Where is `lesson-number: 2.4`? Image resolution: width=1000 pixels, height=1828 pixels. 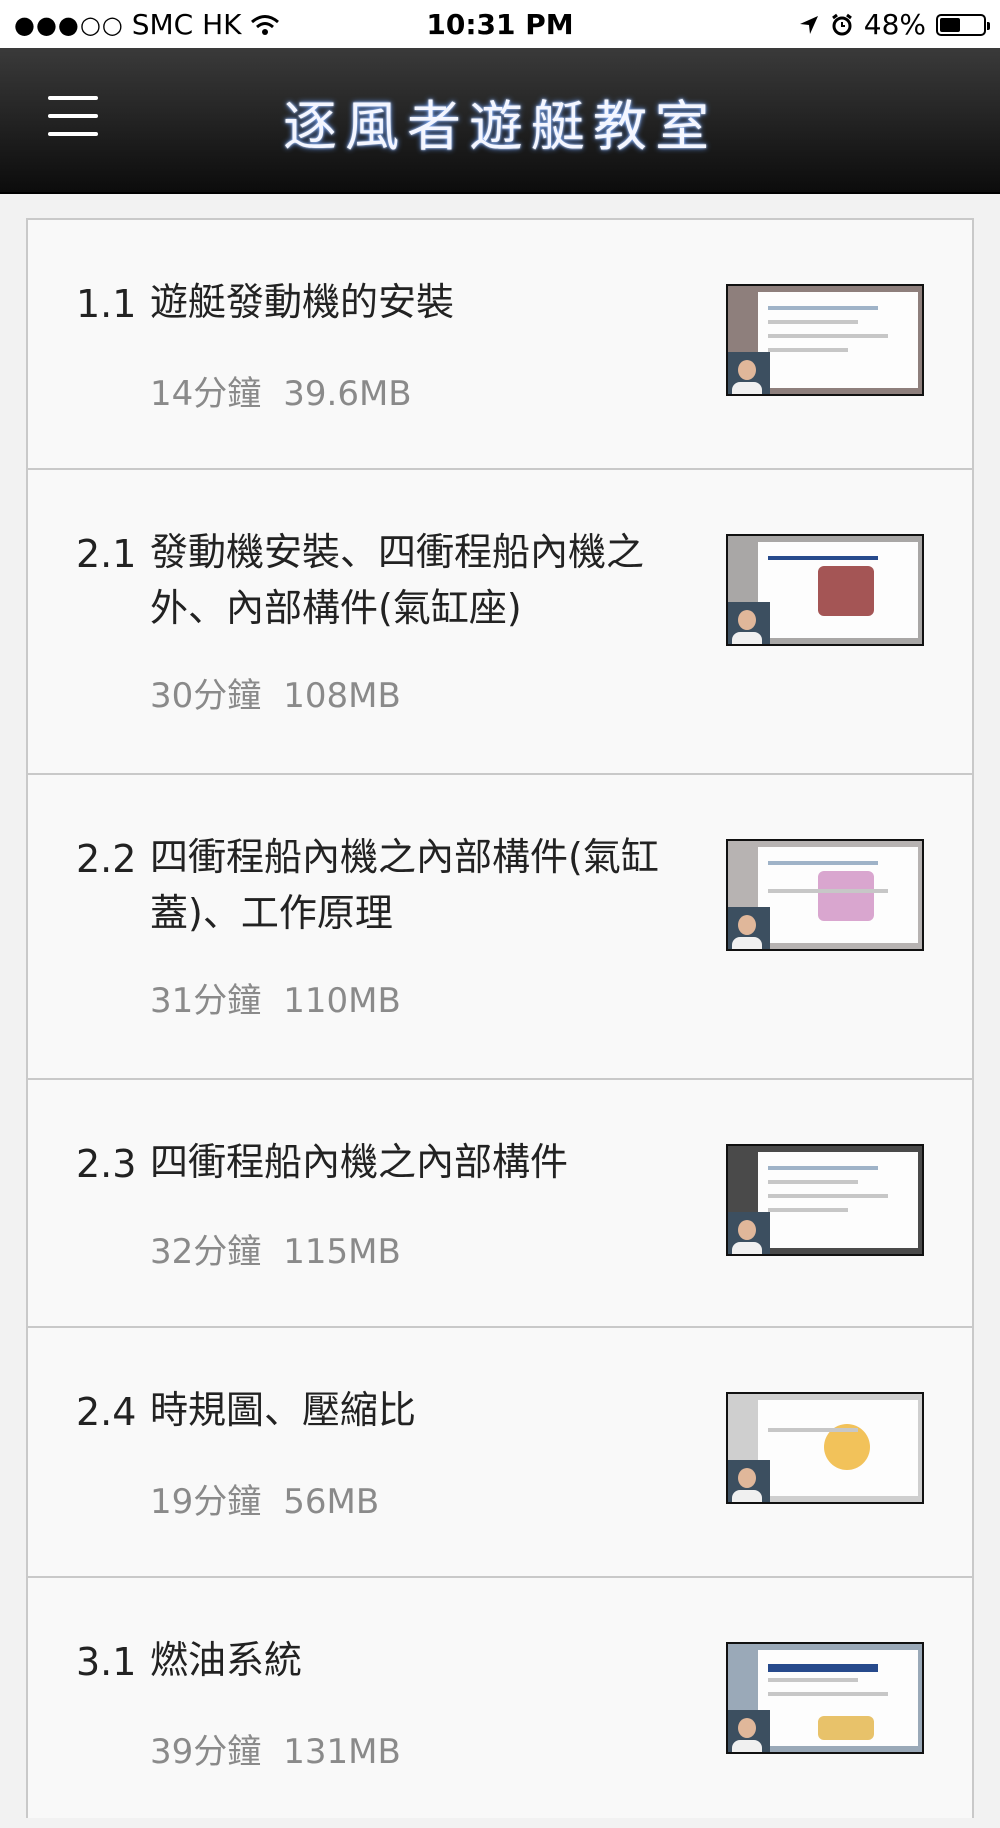
lesson-number: 2.4 is located at coordinates (106, 1412).